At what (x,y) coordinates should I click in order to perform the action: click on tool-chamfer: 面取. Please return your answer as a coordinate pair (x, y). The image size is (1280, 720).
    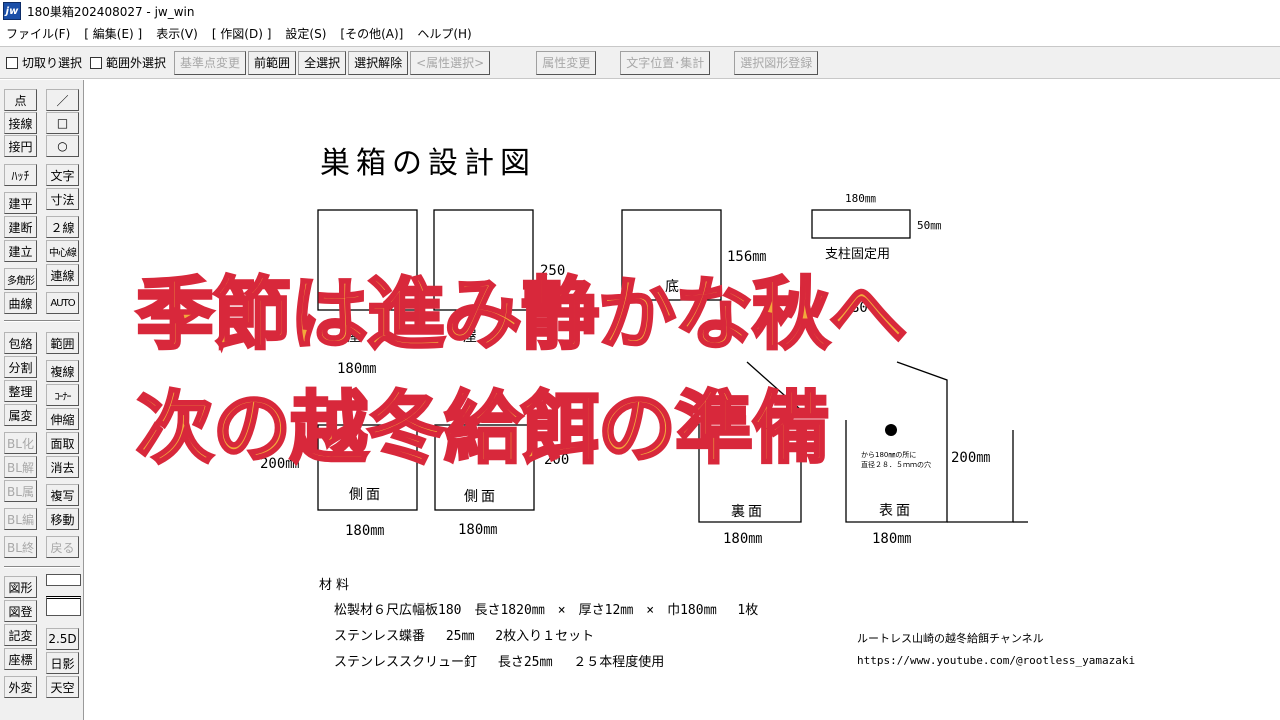
    Looking at the image, I should click on (62, 443).